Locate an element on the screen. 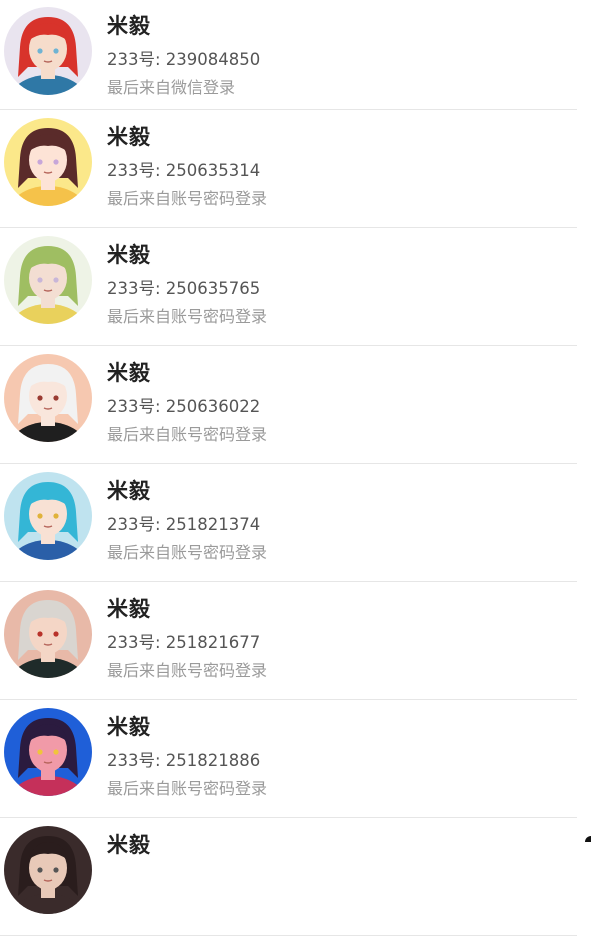 This screenshot has width=591, height=936. account-id: 233号: 251821677 is located at coordinates (184, 642).